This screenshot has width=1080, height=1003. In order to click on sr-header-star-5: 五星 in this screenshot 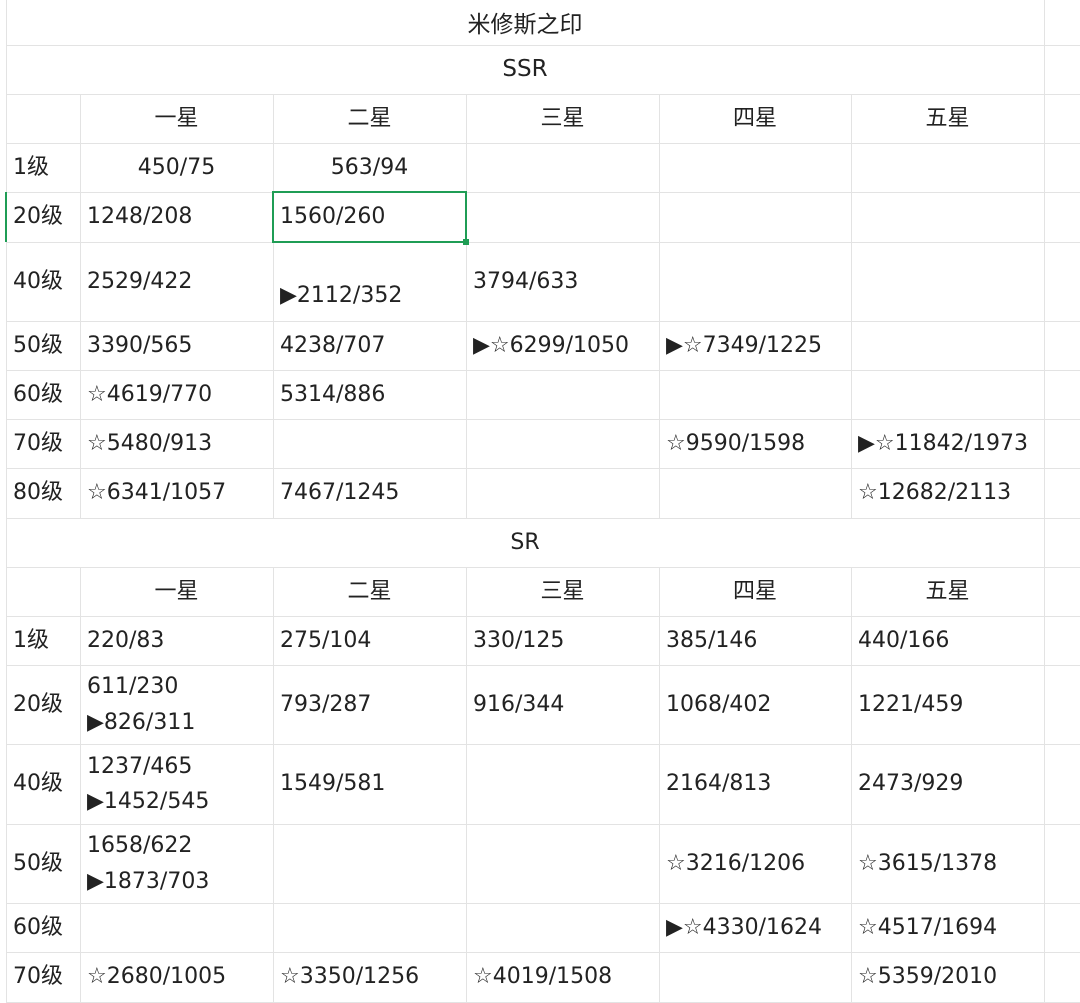, I will do `click(947, 591)`.